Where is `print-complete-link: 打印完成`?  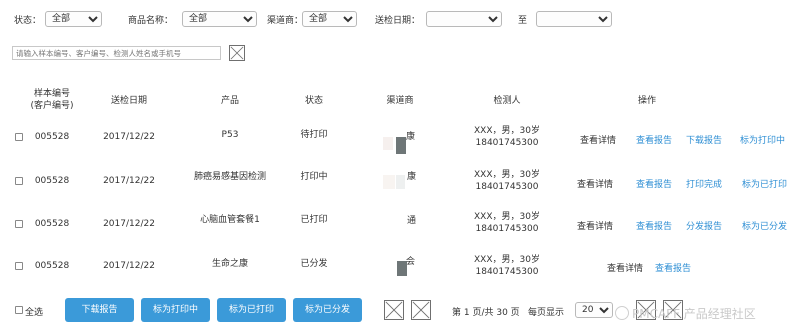 print-complete-link: 打印完成 is located at coordinates (704, 183).